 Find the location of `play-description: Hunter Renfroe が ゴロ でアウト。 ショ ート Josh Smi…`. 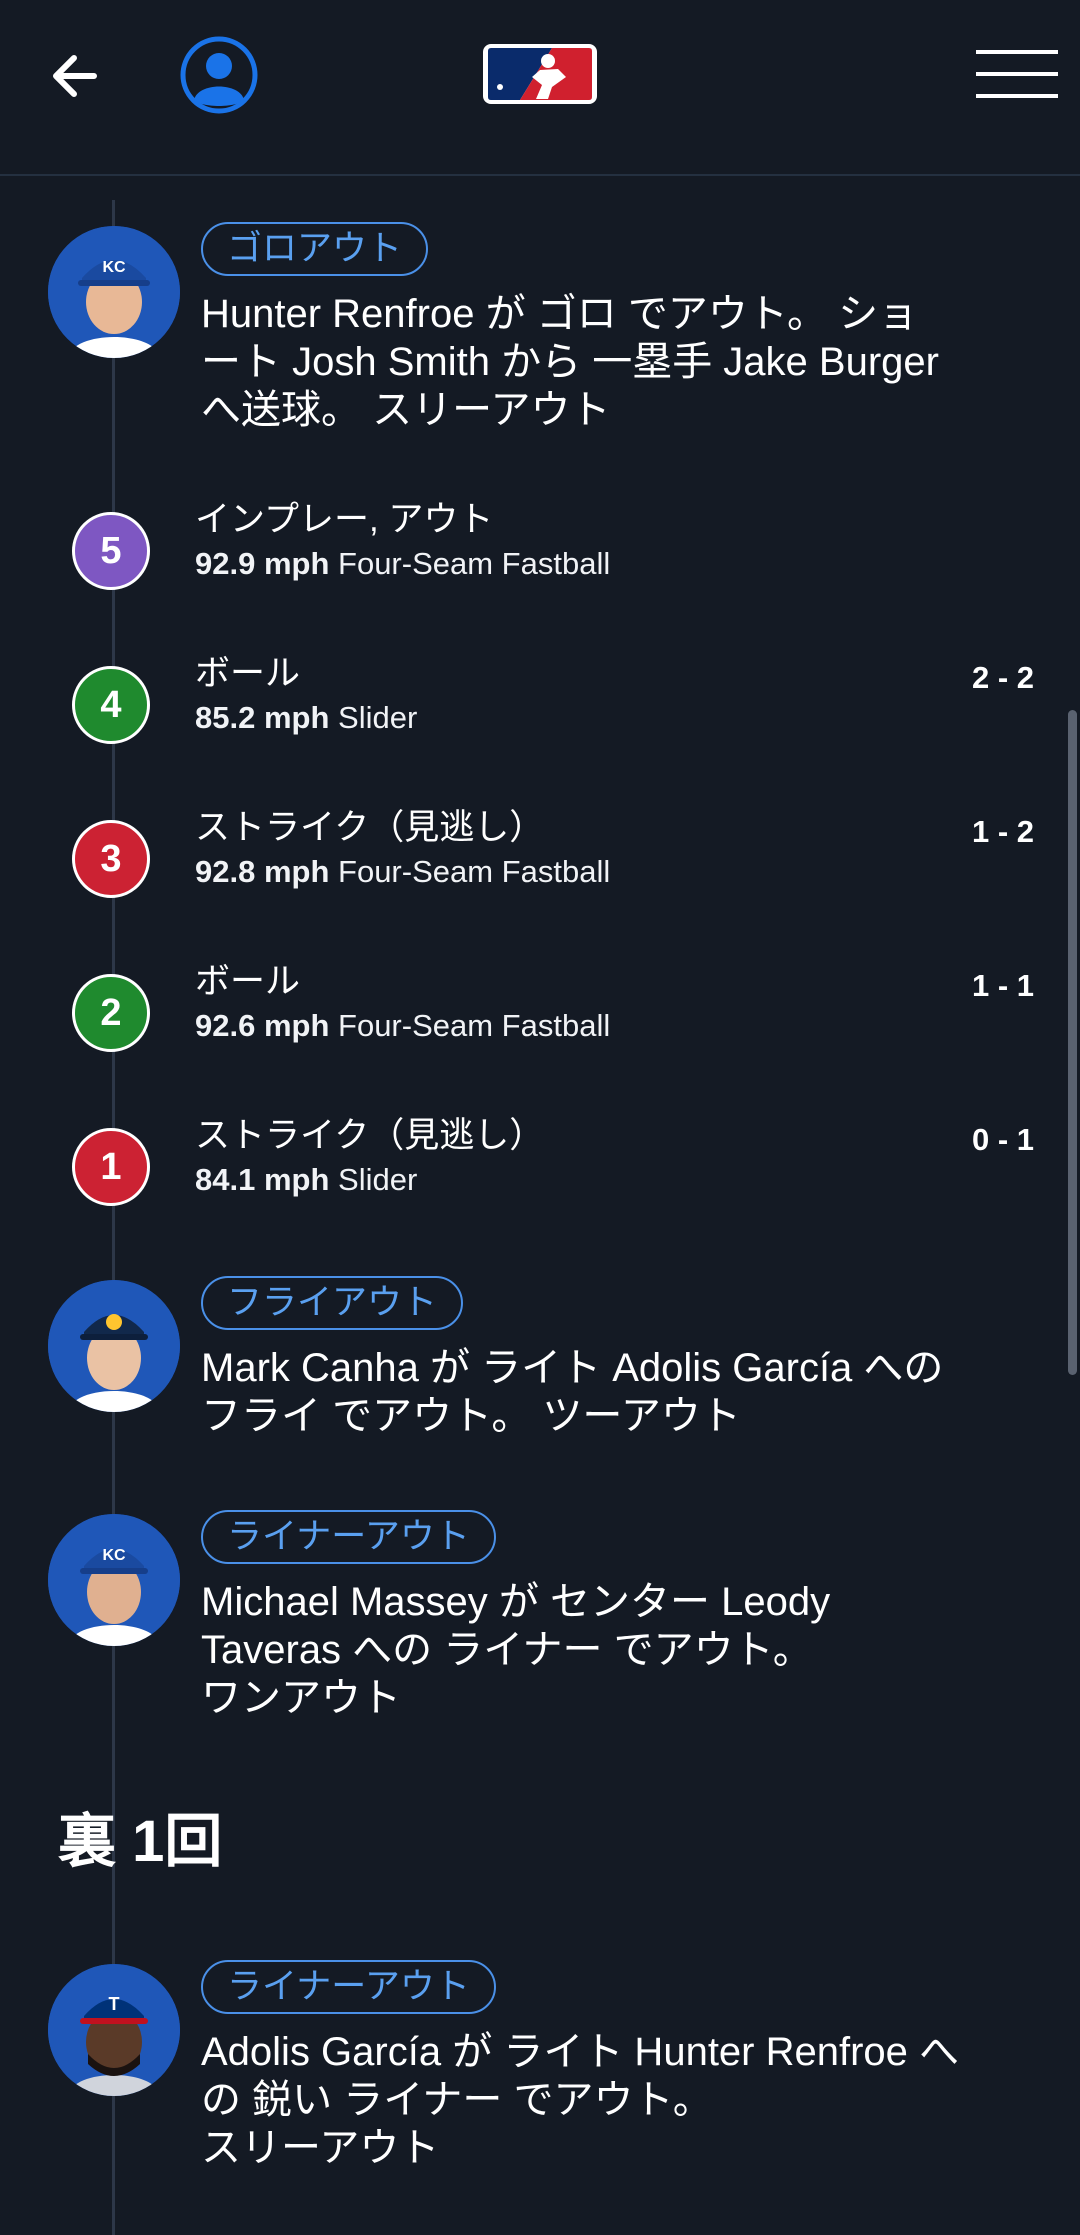

play-description: Hunter Renfroe が ゴロ でアウト。 ショ ート Josh Smi… is located at coordinates (621, 362).